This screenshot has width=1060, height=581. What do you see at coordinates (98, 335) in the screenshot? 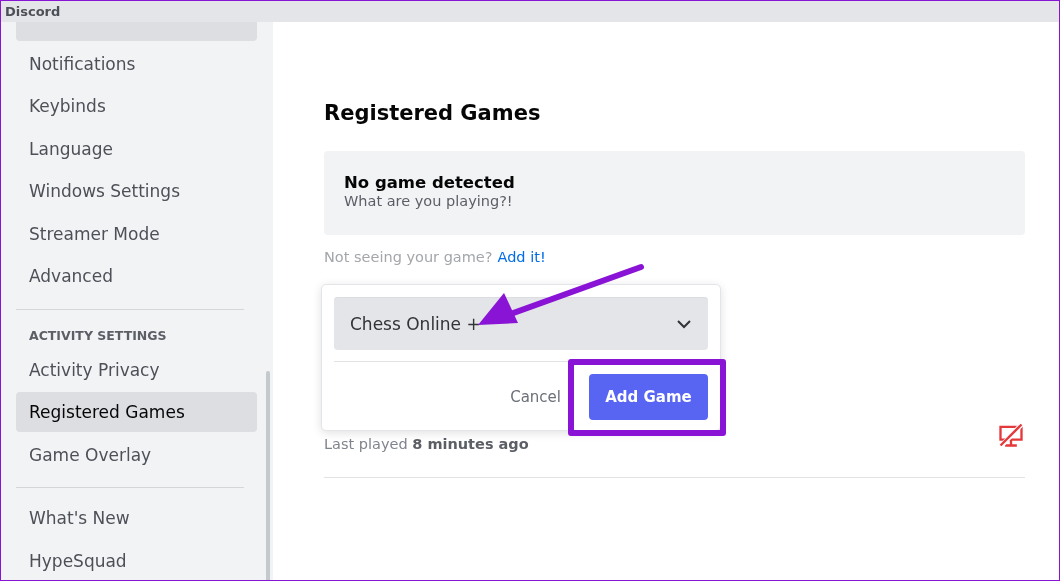
I see `section-header: ACTIVITY SETTINGS` at bounding box center [98, 335].